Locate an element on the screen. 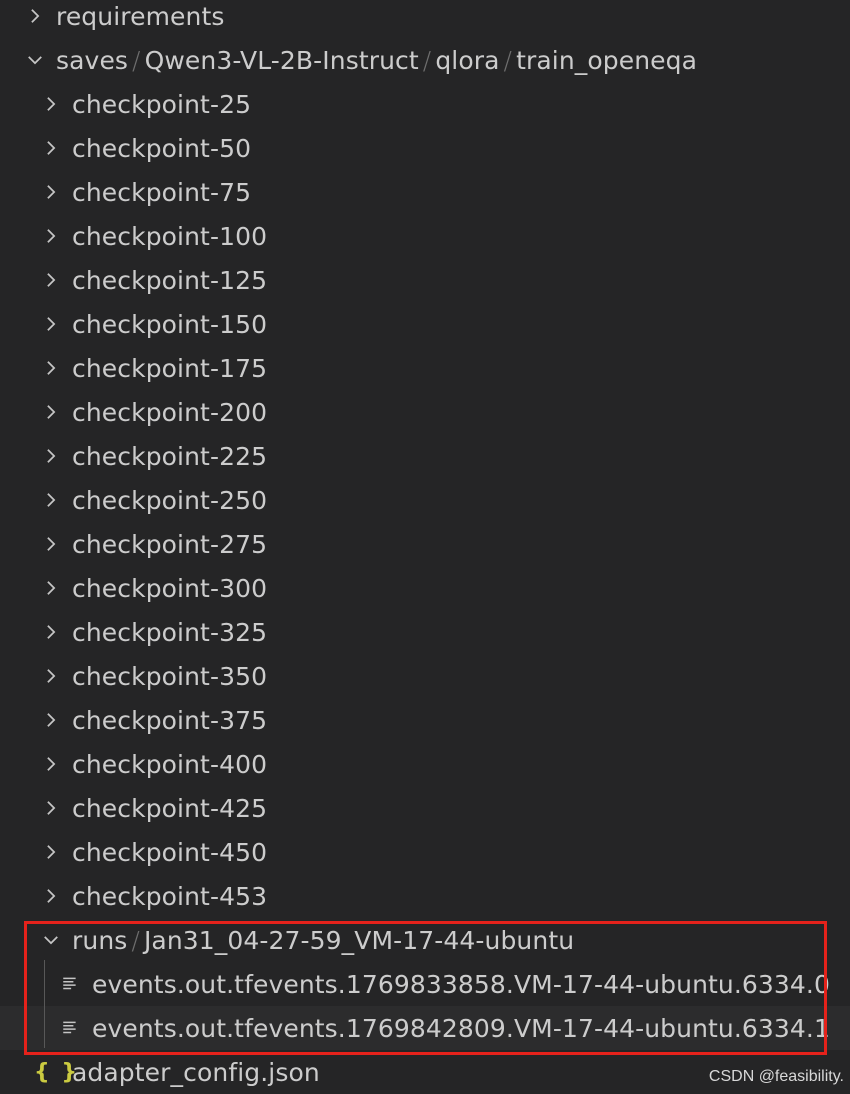 The height and width of the screenshot is (1094, 850). tree-item-label: checkpoint-150 is located at coordinates (170, 324).